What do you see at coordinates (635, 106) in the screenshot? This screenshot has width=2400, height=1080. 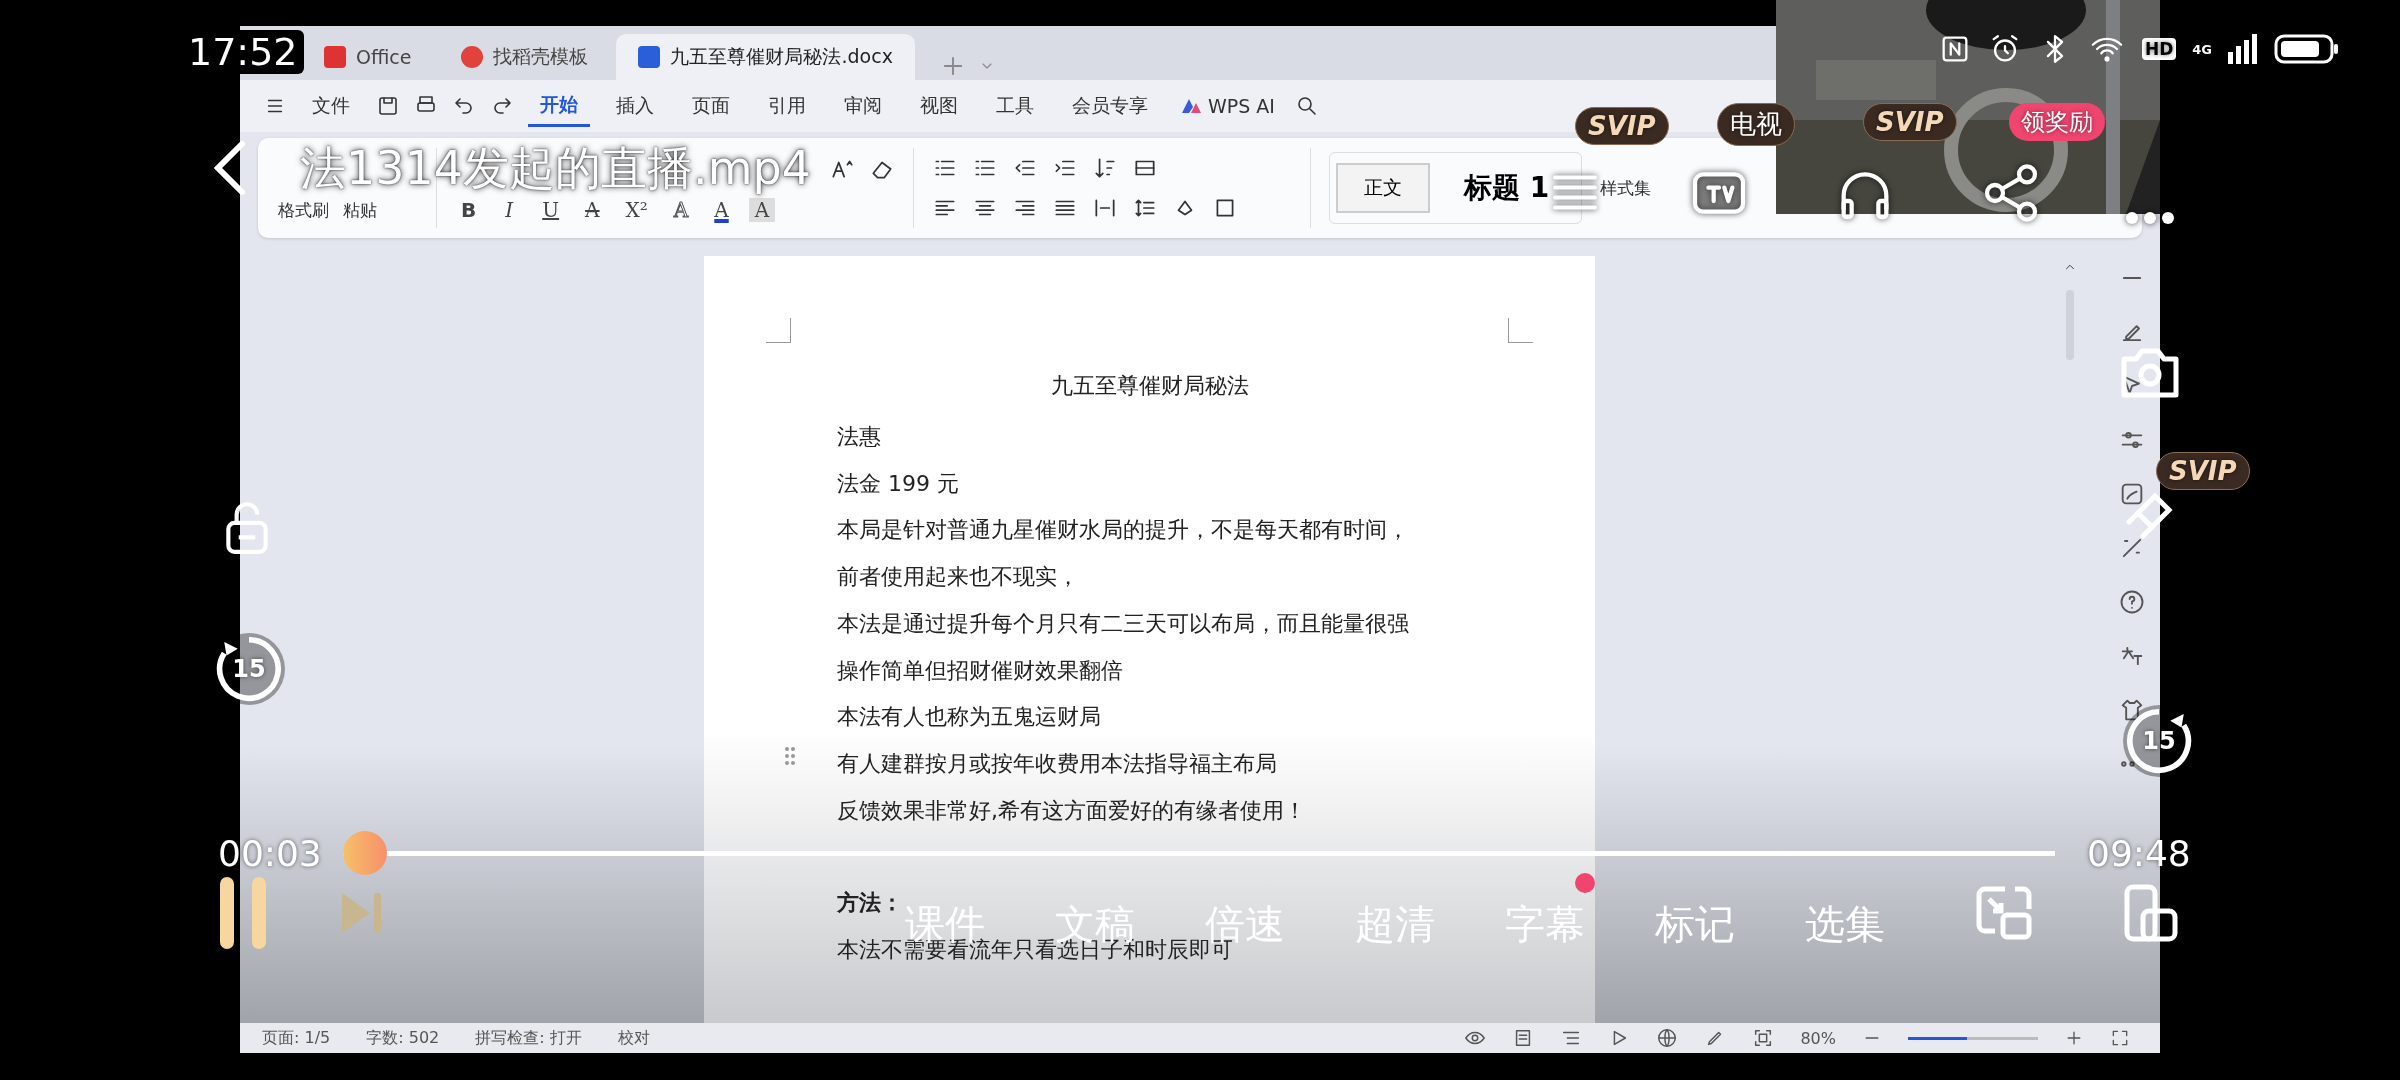 I see `ribbon-tab: 插入` at bounding box center [635, 106].